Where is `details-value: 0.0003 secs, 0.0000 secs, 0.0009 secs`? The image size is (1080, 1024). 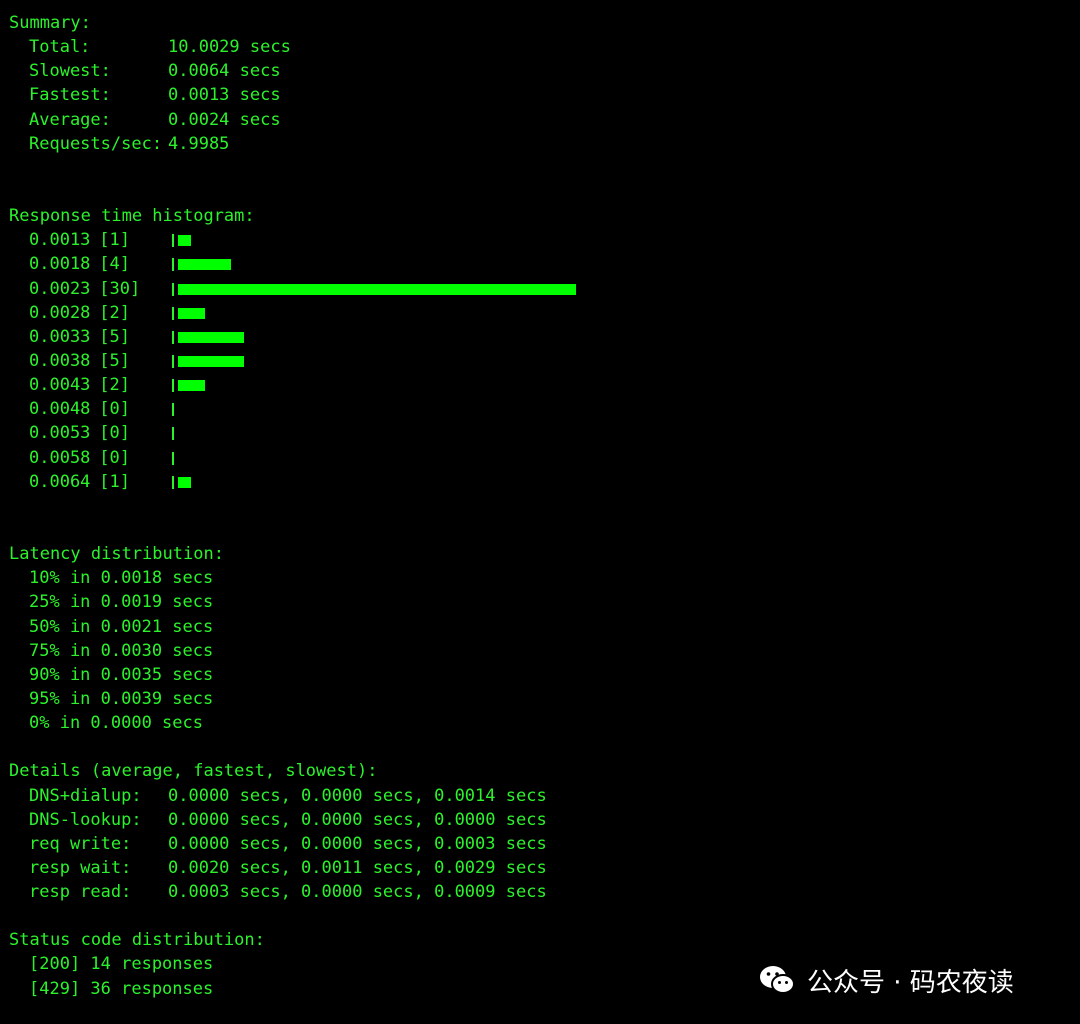 details-value: 0.0003 secs, 0.0000 secs, 0.0009 secs is located at coordinates (357, 892).